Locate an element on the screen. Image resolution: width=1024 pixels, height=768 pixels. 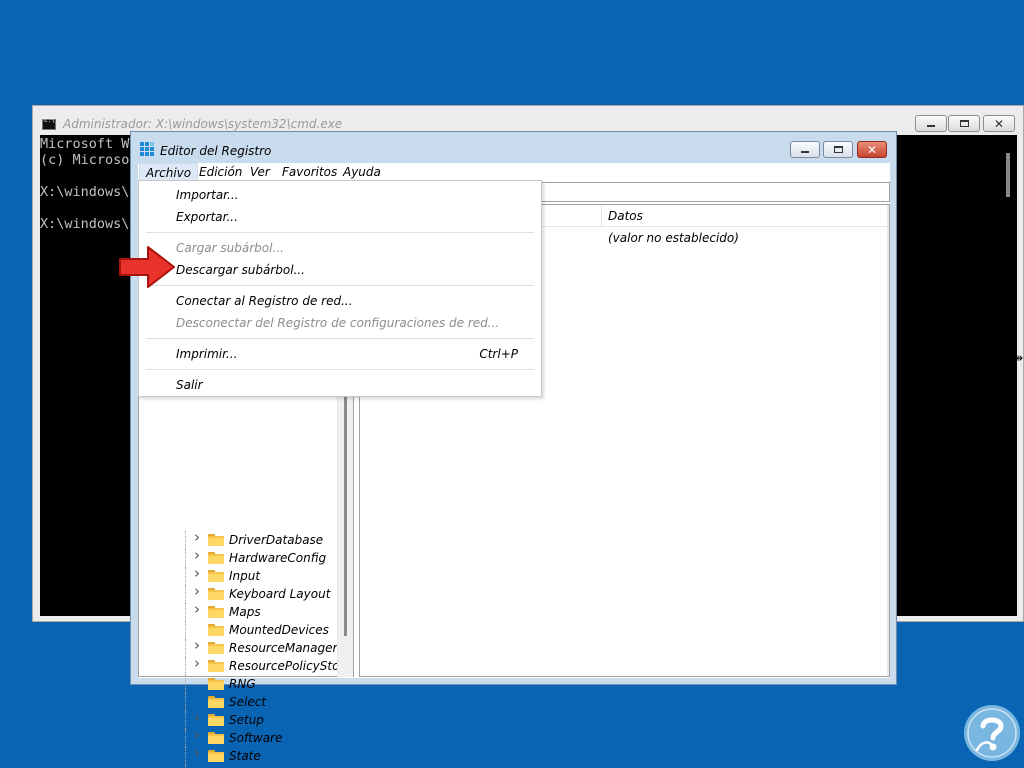
tree-scroll-thumb is located at coordinates (345, 496).